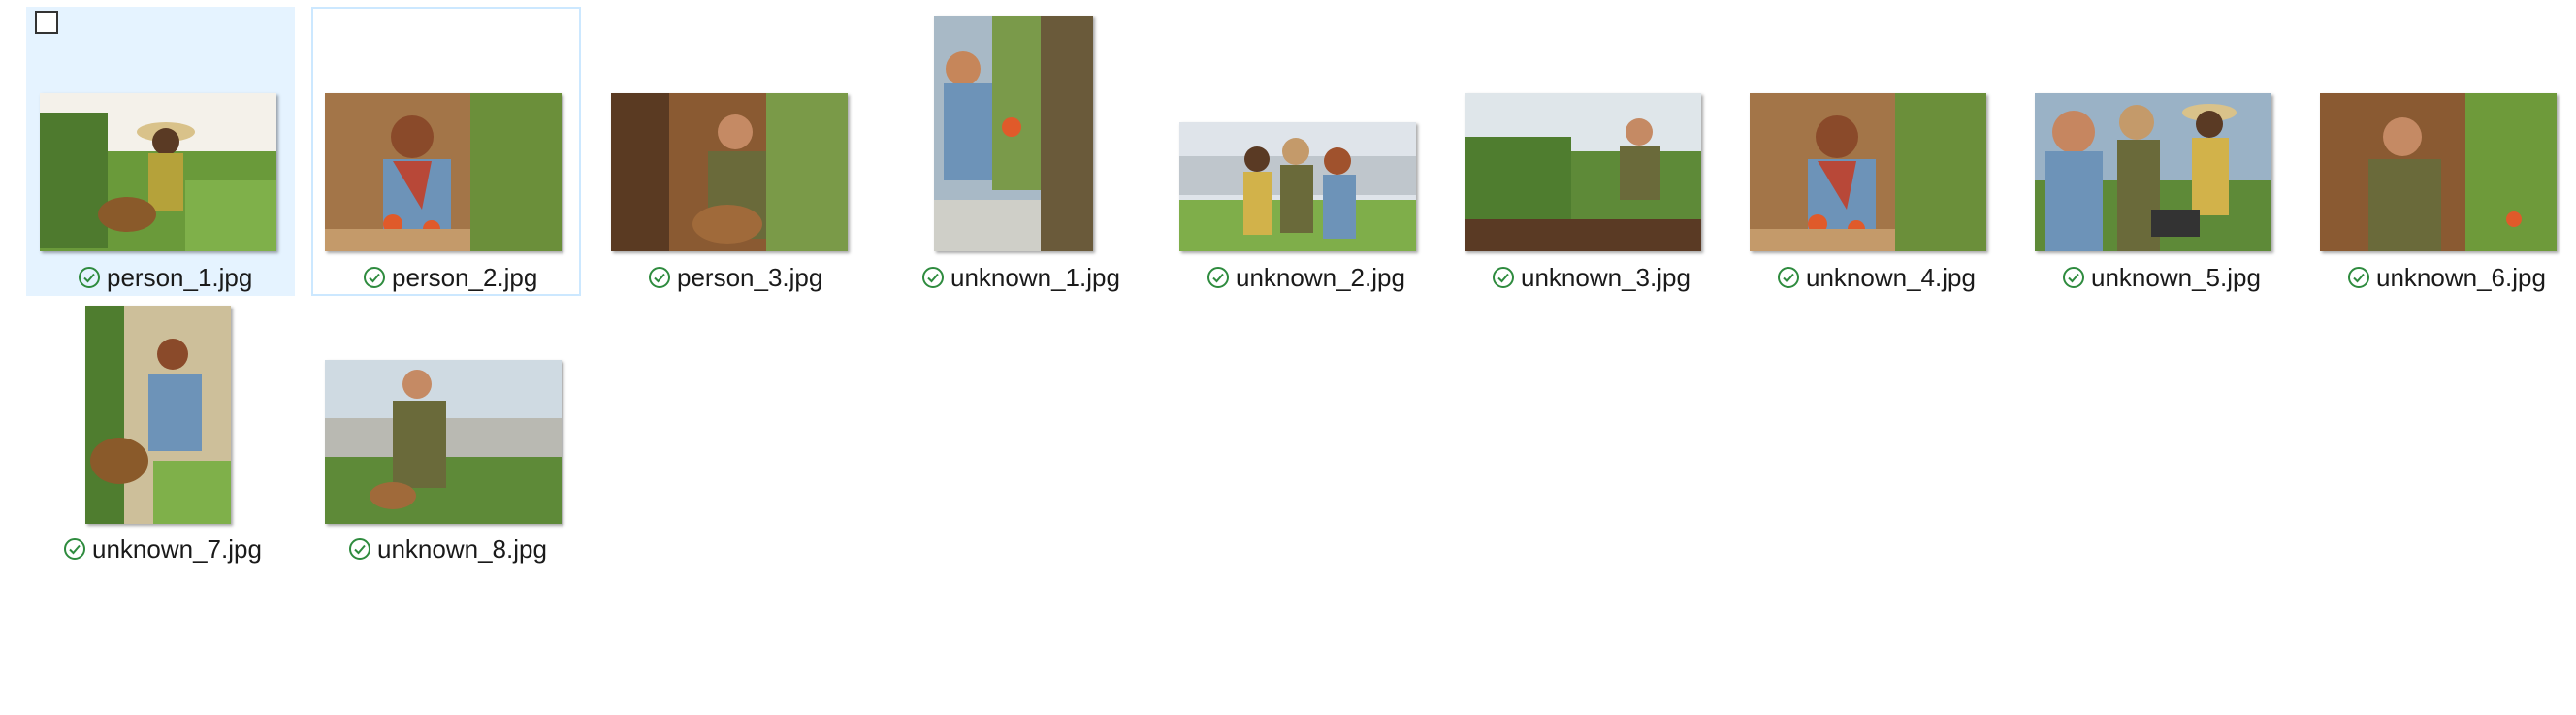 The image size is (2576, 715). What do you see at coordinates (46, 22) in the screenshot?
I see `select-checkbox` at bounding box center [46, 22].